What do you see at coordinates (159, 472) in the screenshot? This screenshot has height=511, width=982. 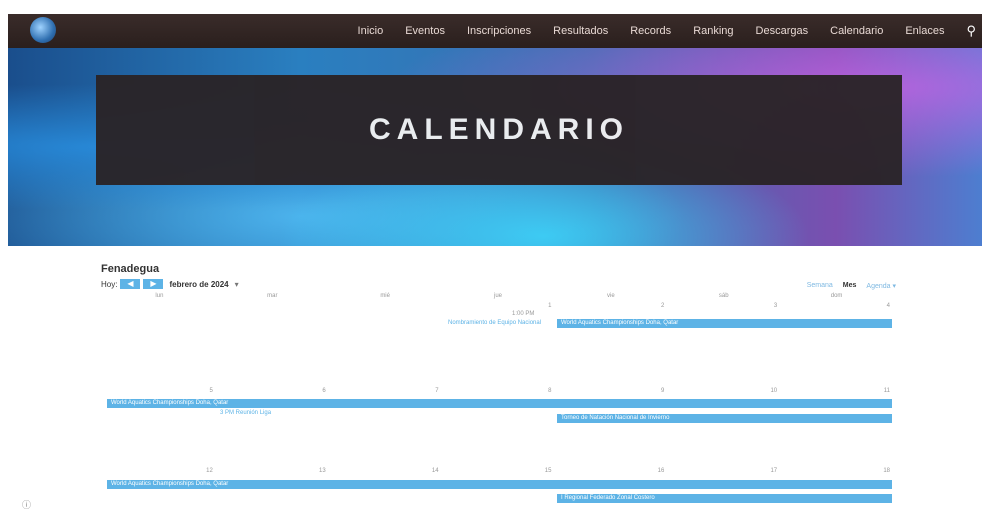 I see `day-number: 12` at bounding box center [159, 472].